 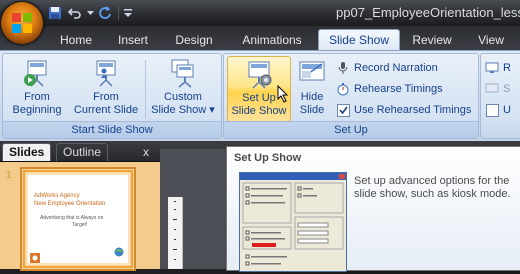 I want to click on chevron-down-icon: ▾, so click(x=212, y=110).